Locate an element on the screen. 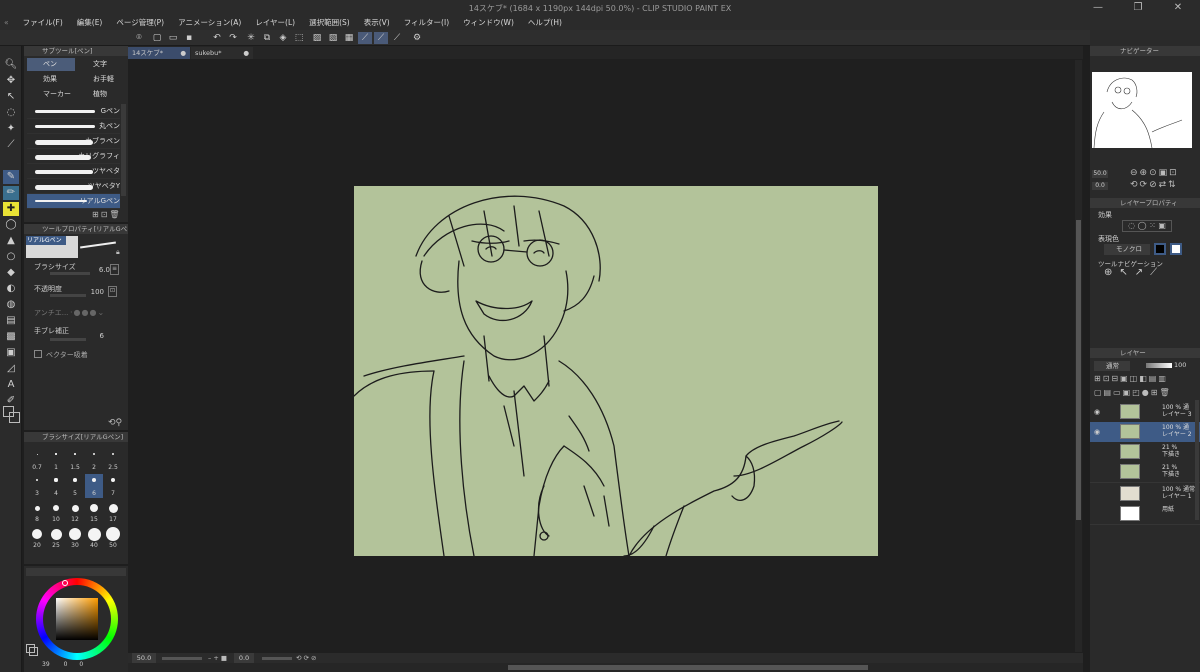 The width and height of the screenshot is (1200, 672). layer-tools-row1-icon: ⊞⊡⊟▣◫◧▤▥ is located at coordinates (1146, 379).